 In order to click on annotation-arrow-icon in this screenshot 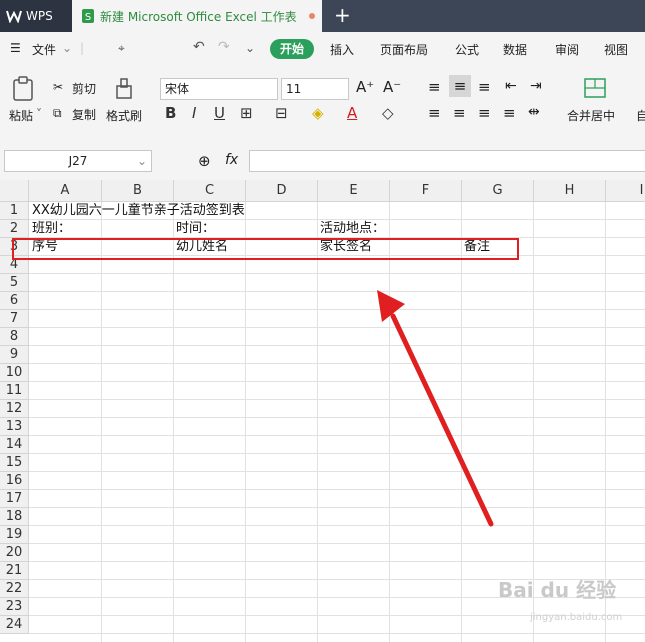, I will do `click(435, 408)`.